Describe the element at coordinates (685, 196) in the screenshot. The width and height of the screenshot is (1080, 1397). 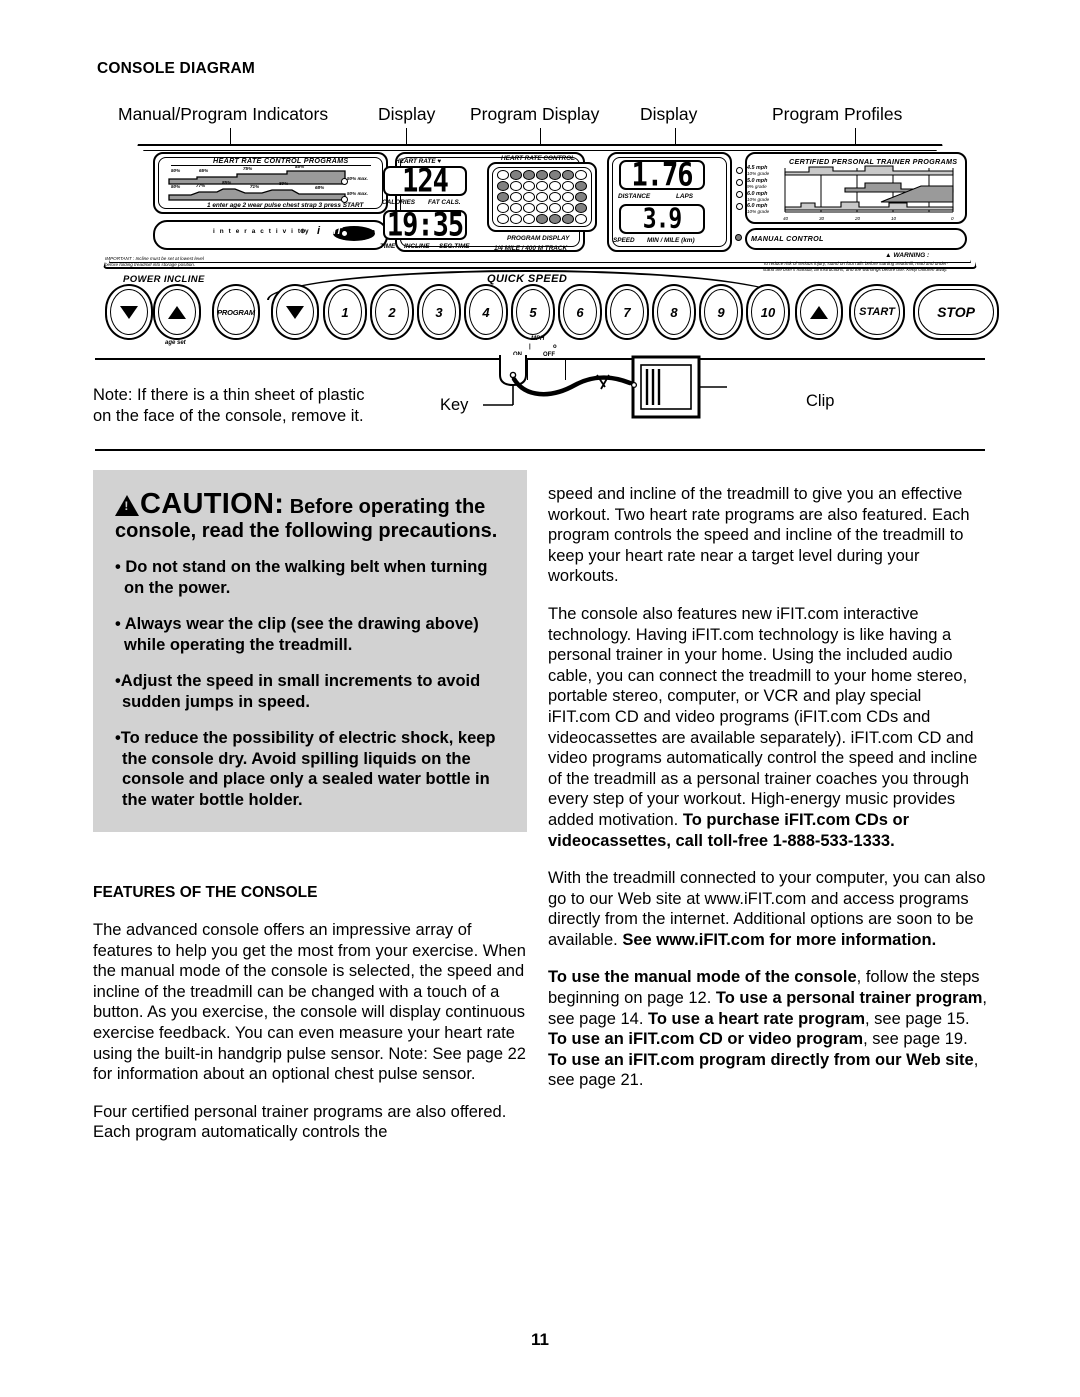
I see `laps-label: LAPS` at that location.